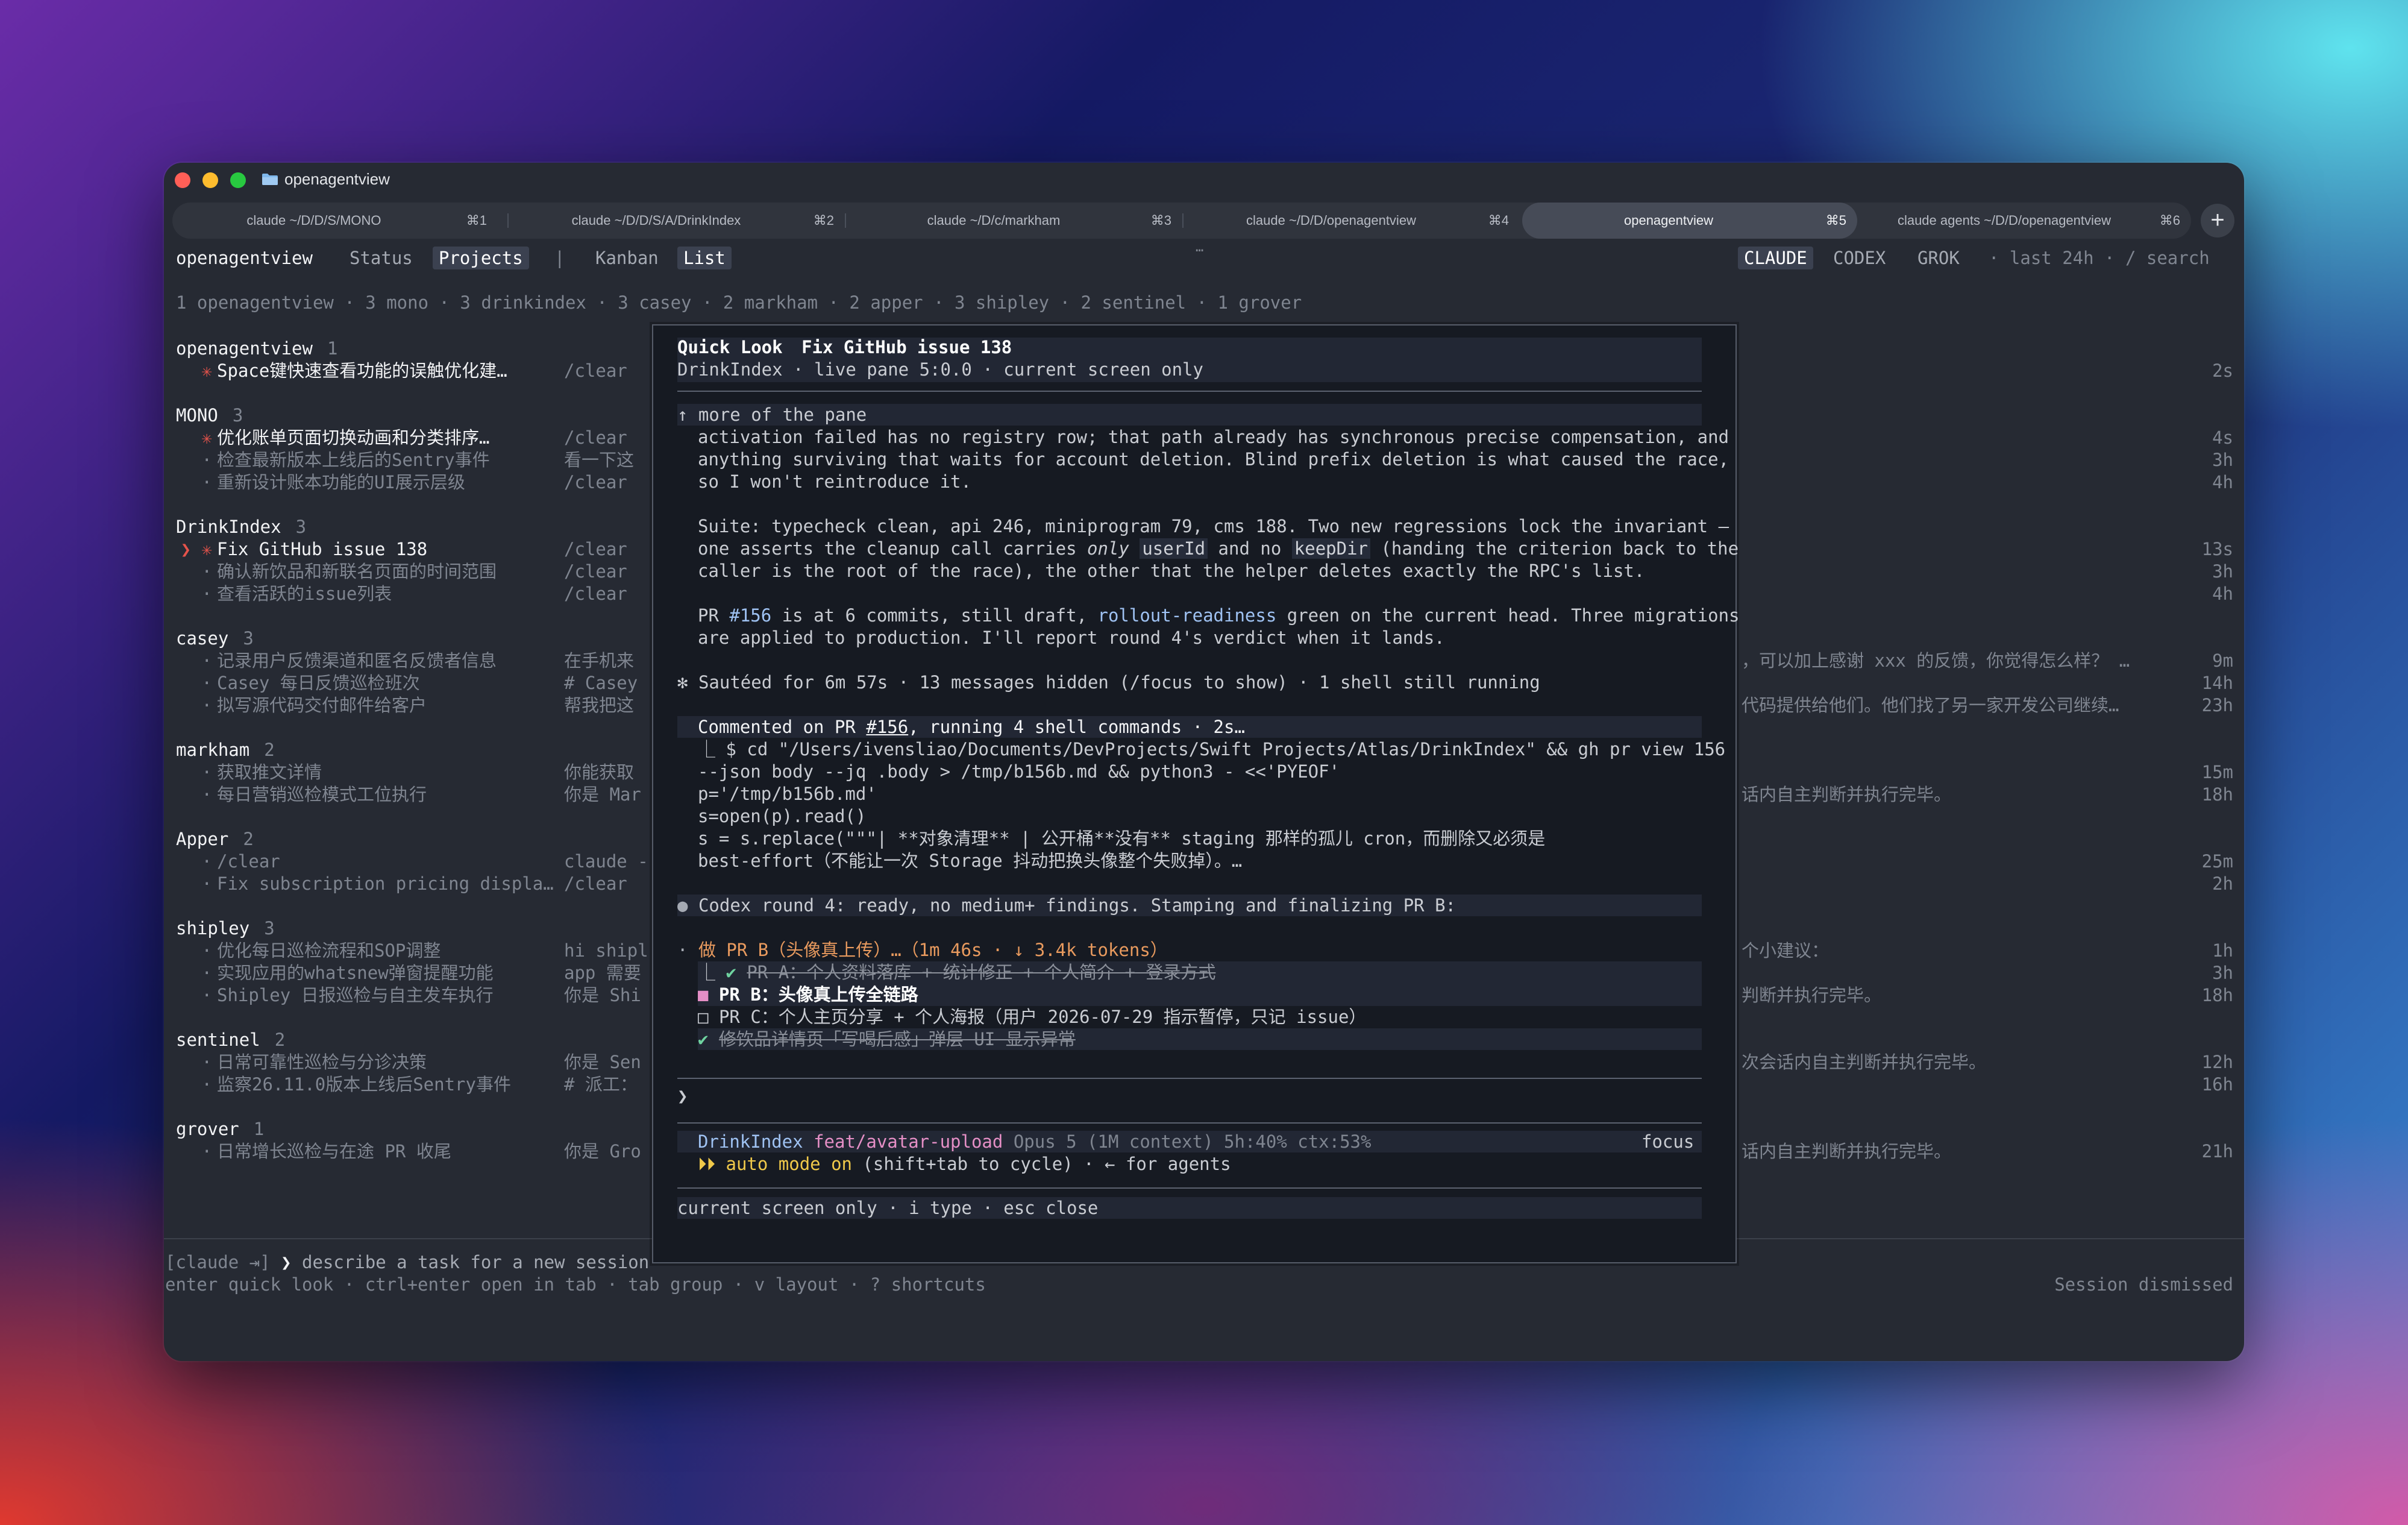 This screenshot has height=1525, width=2408. What do you see at coordinates (2222, 460) in the screenshot?
I see `session-time: 3h` at bounding box center [2222, 460].